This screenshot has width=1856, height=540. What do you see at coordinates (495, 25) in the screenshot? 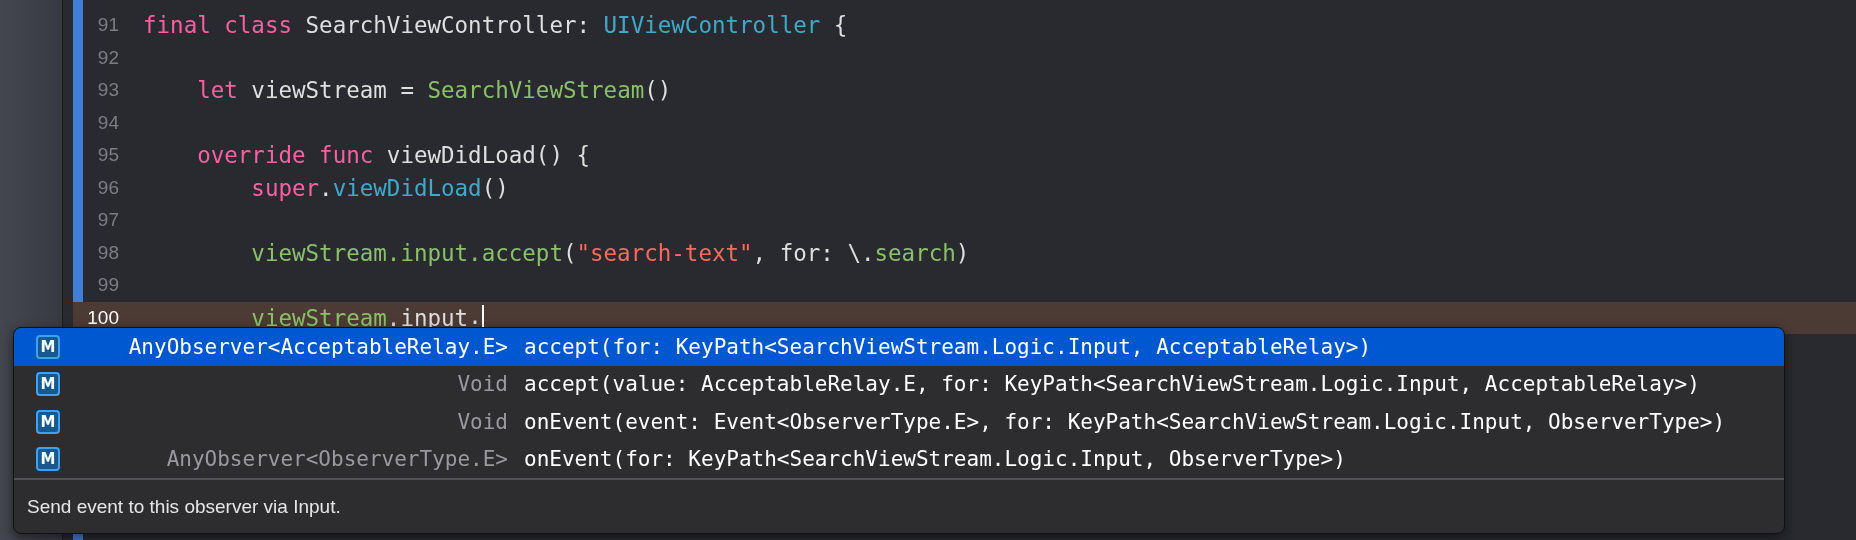
I see `code-line: final class SearchViewController: UIViewController {` at bounding box center [495, 25].